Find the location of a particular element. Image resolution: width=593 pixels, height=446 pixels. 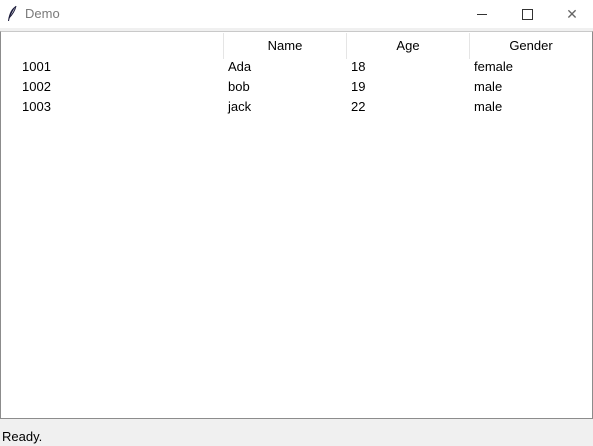

minimize-button is located at coordinates (482, 14).